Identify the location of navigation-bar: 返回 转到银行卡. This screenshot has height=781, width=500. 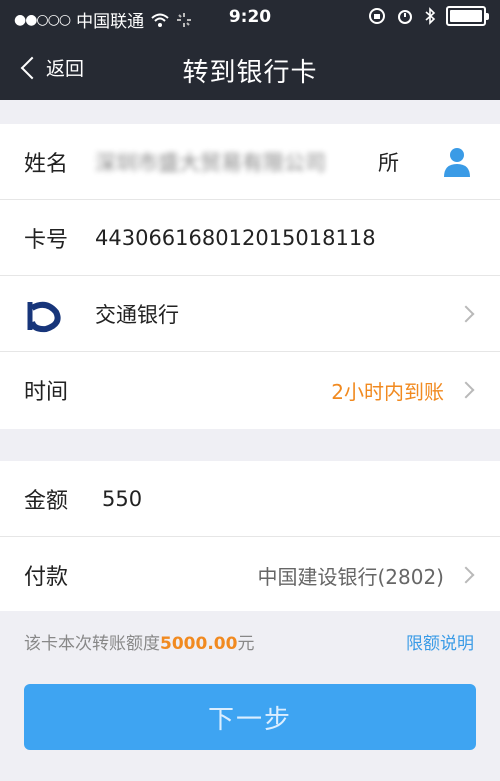
(250, 68).